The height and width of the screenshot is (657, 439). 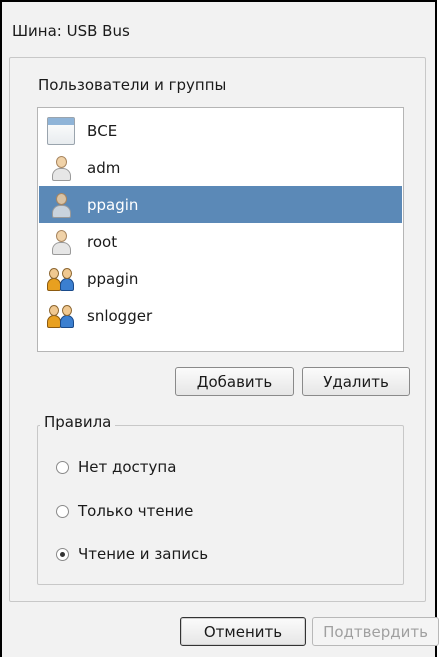 What do you see at coordinates (102, 130) in the screenshot?
I see `list-item-label: ВСЕ` at bounding box center [102, 130].